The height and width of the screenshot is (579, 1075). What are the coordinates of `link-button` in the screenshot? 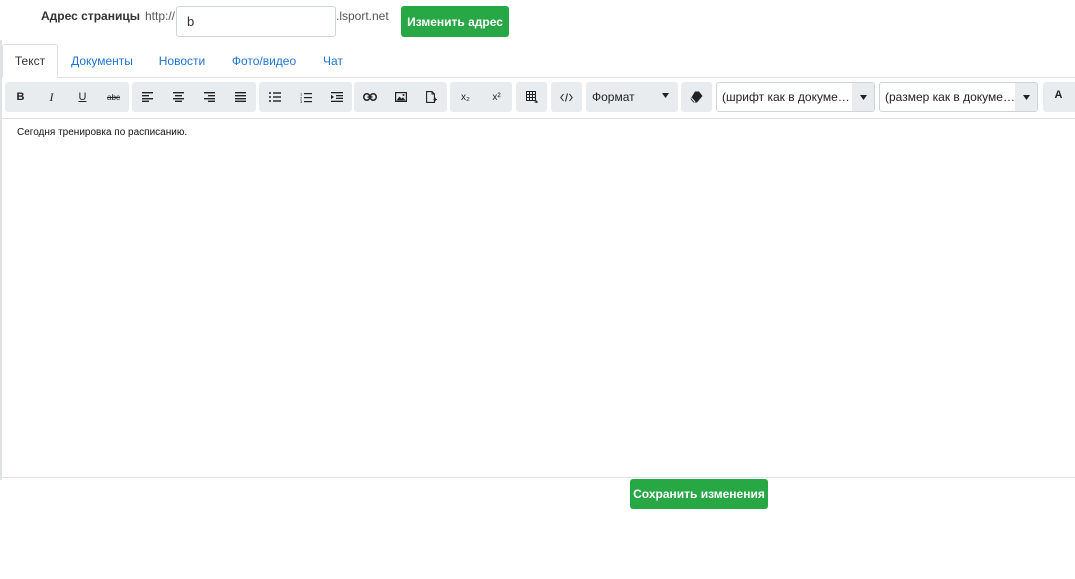 It's located at (369, 97).